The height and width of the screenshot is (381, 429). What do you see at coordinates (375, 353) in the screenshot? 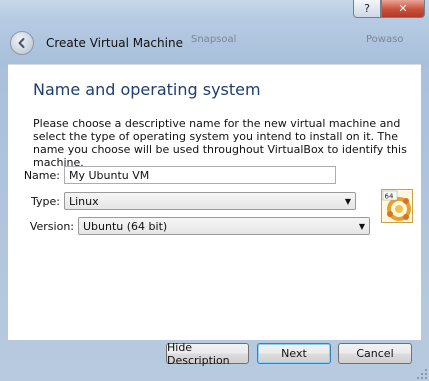
I see `cancel-button: Cancel` at bounding box center [375, 353].